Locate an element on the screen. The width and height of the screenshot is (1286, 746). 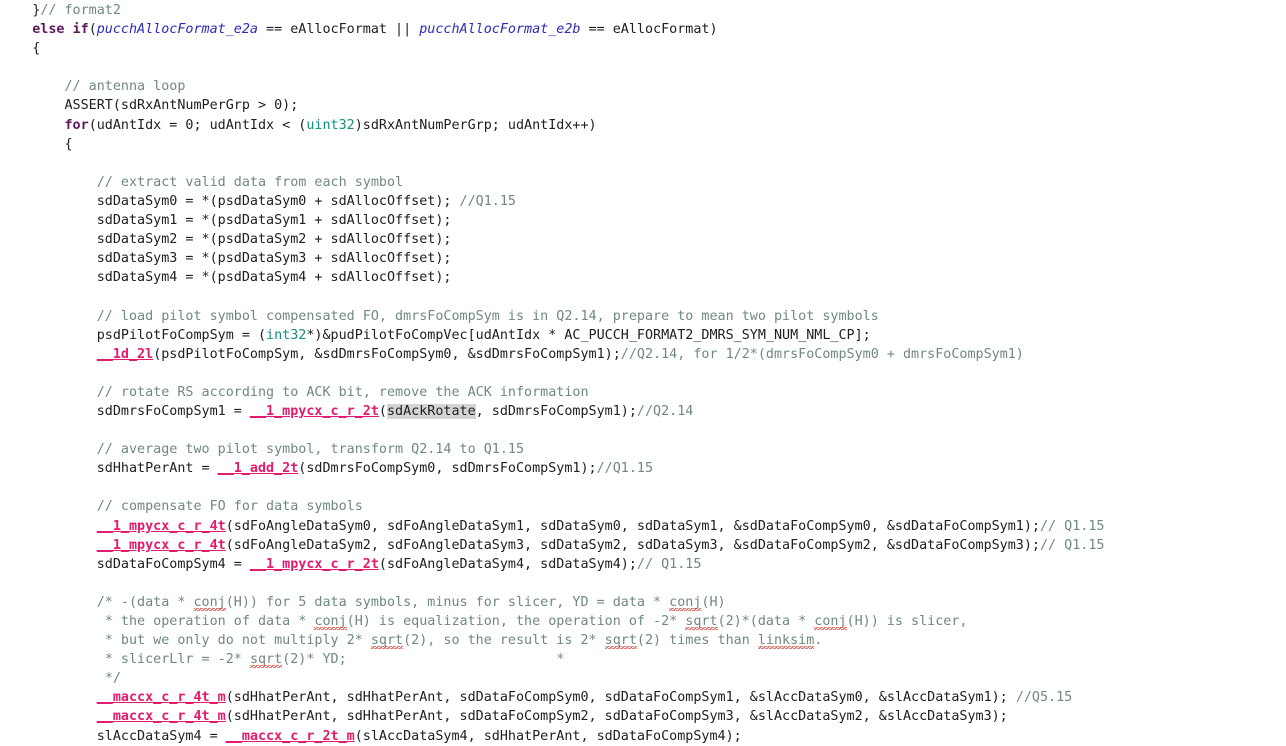
comment-token: //Q5.15 is located at coordinates (1044, 698).